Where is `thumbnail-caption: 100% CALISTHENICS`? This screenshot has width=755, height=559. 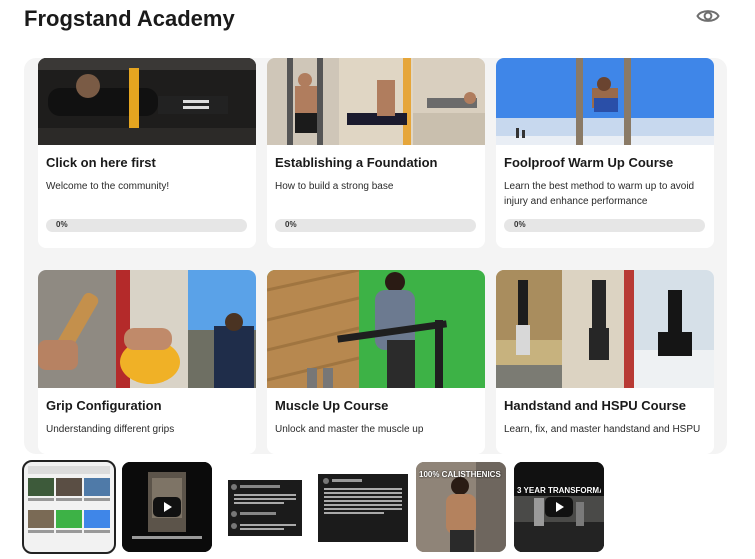 thumbnail-caption: 100% CALISTHENICS is located at coordinates (460, 474).